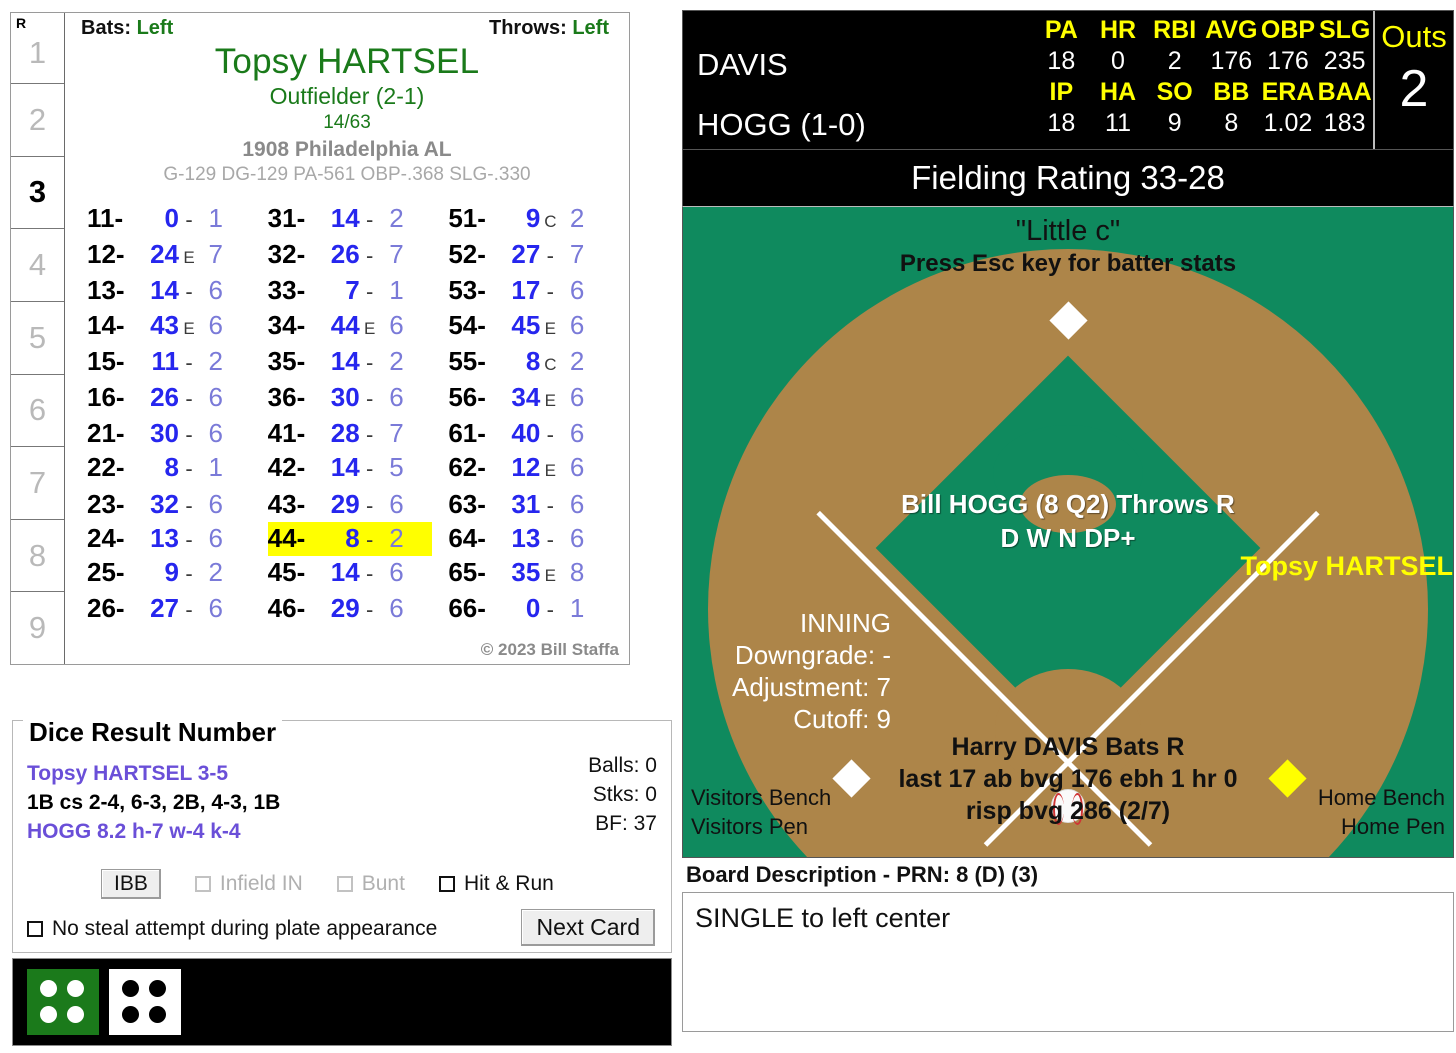 The width and height of the screenshot is (1456, 1053). I want to click on home-bench-link: Home Bench, so click(1381, 797).